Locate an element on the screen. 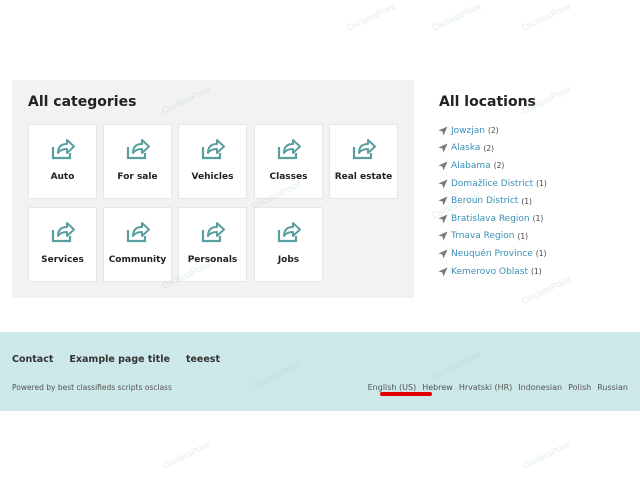  category-card-auto: Auto is located at coordinates (62, 161).